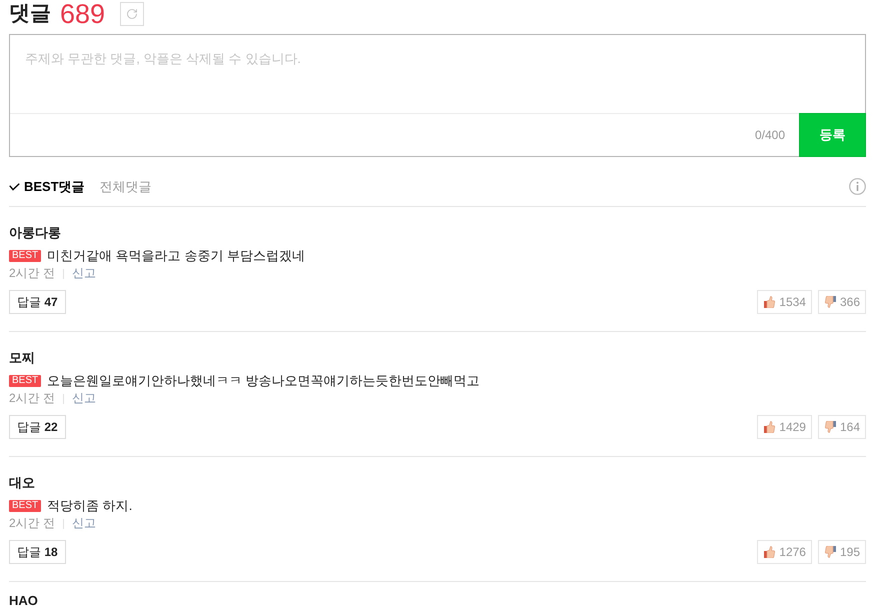 The height and width of the screenshot is (611, 888). What do you see at coordinates (842, 302) in the screenshot?
I see `dislike-button: 366` at bounding box center [842, 302].